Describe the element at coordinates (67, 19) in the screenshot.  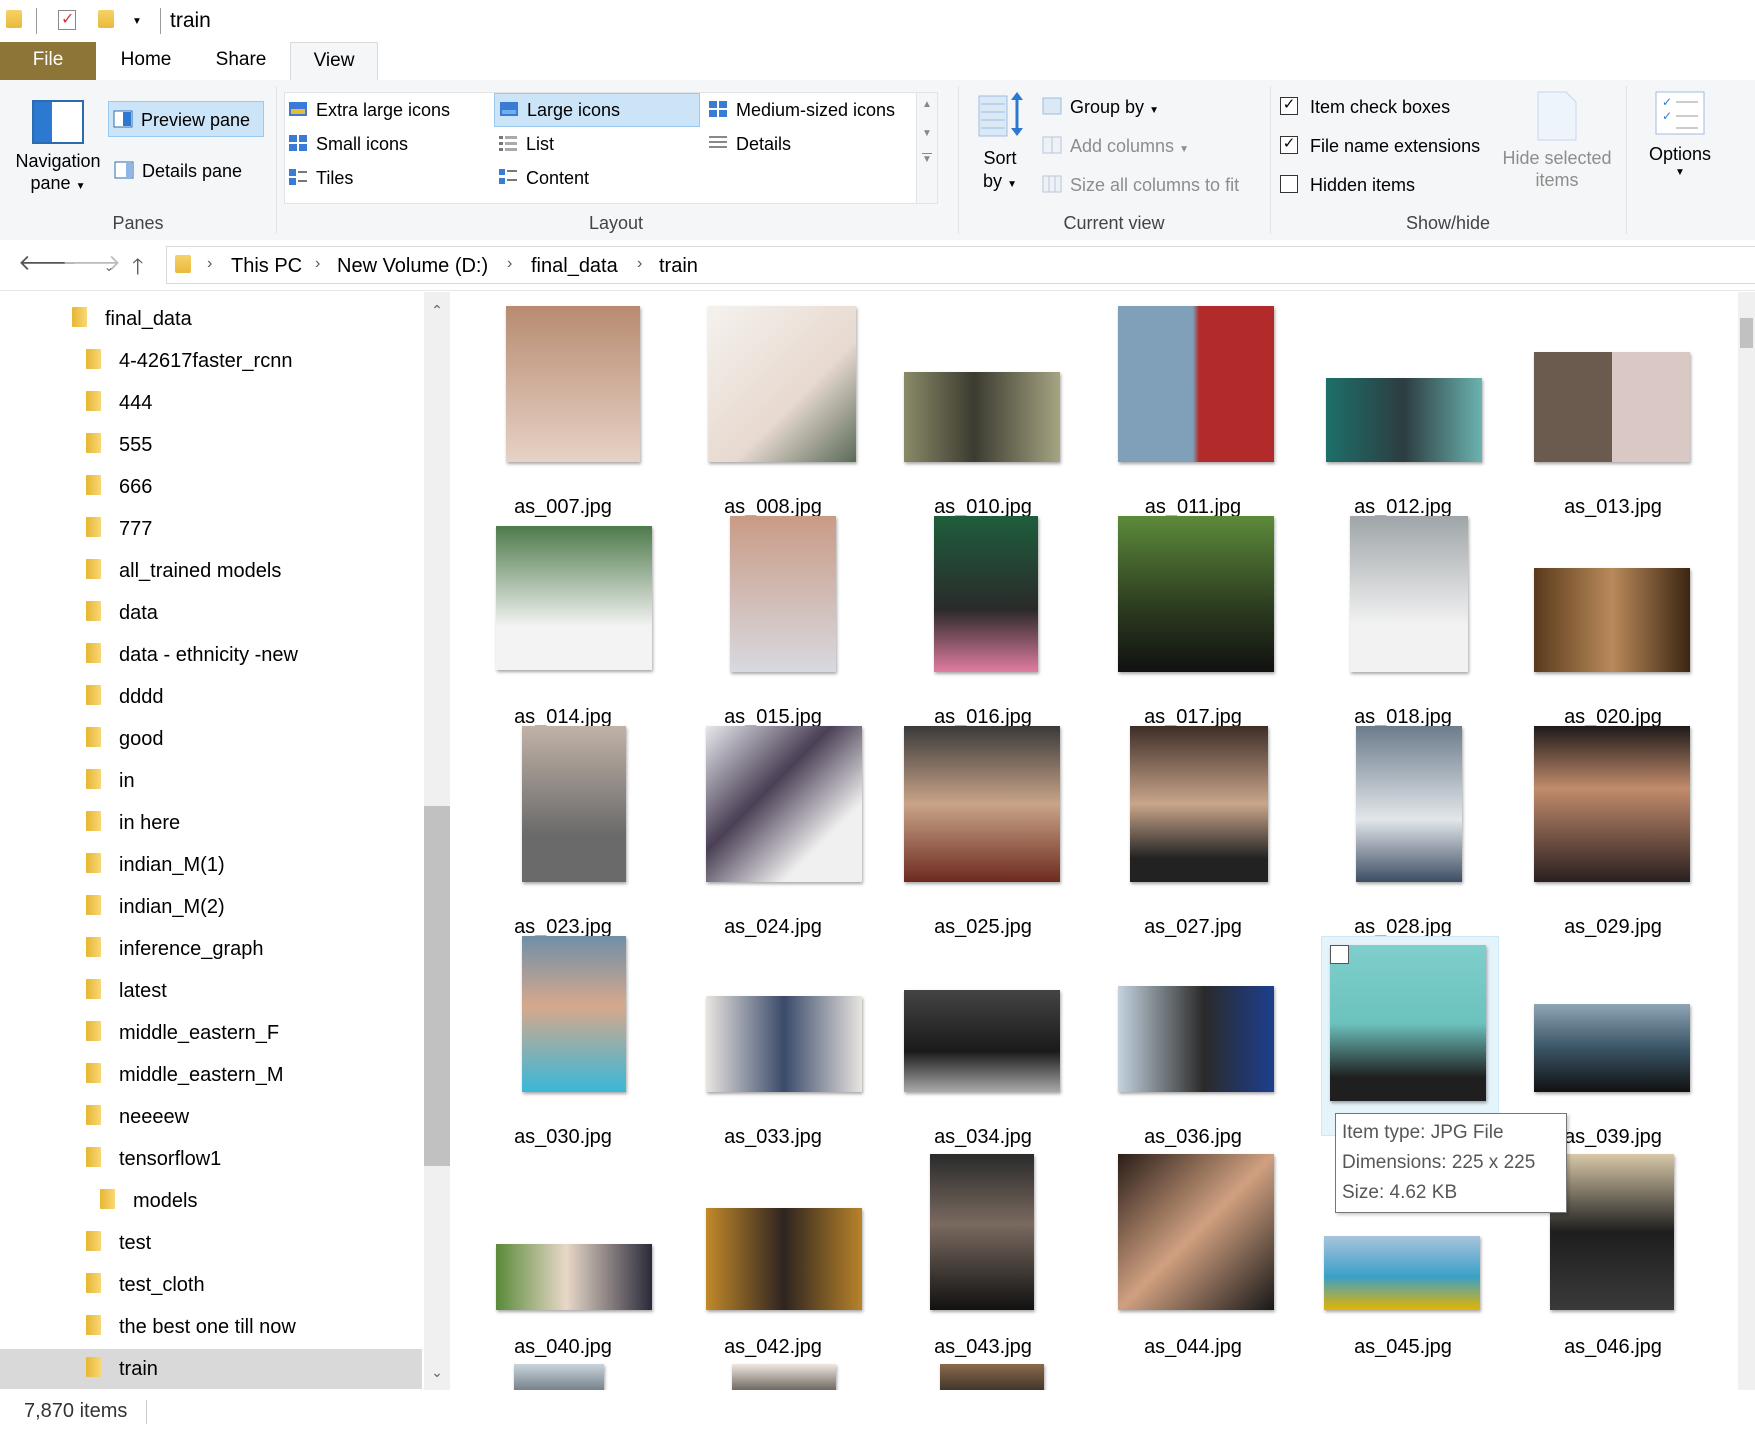
I see `properties-icon` at that location.